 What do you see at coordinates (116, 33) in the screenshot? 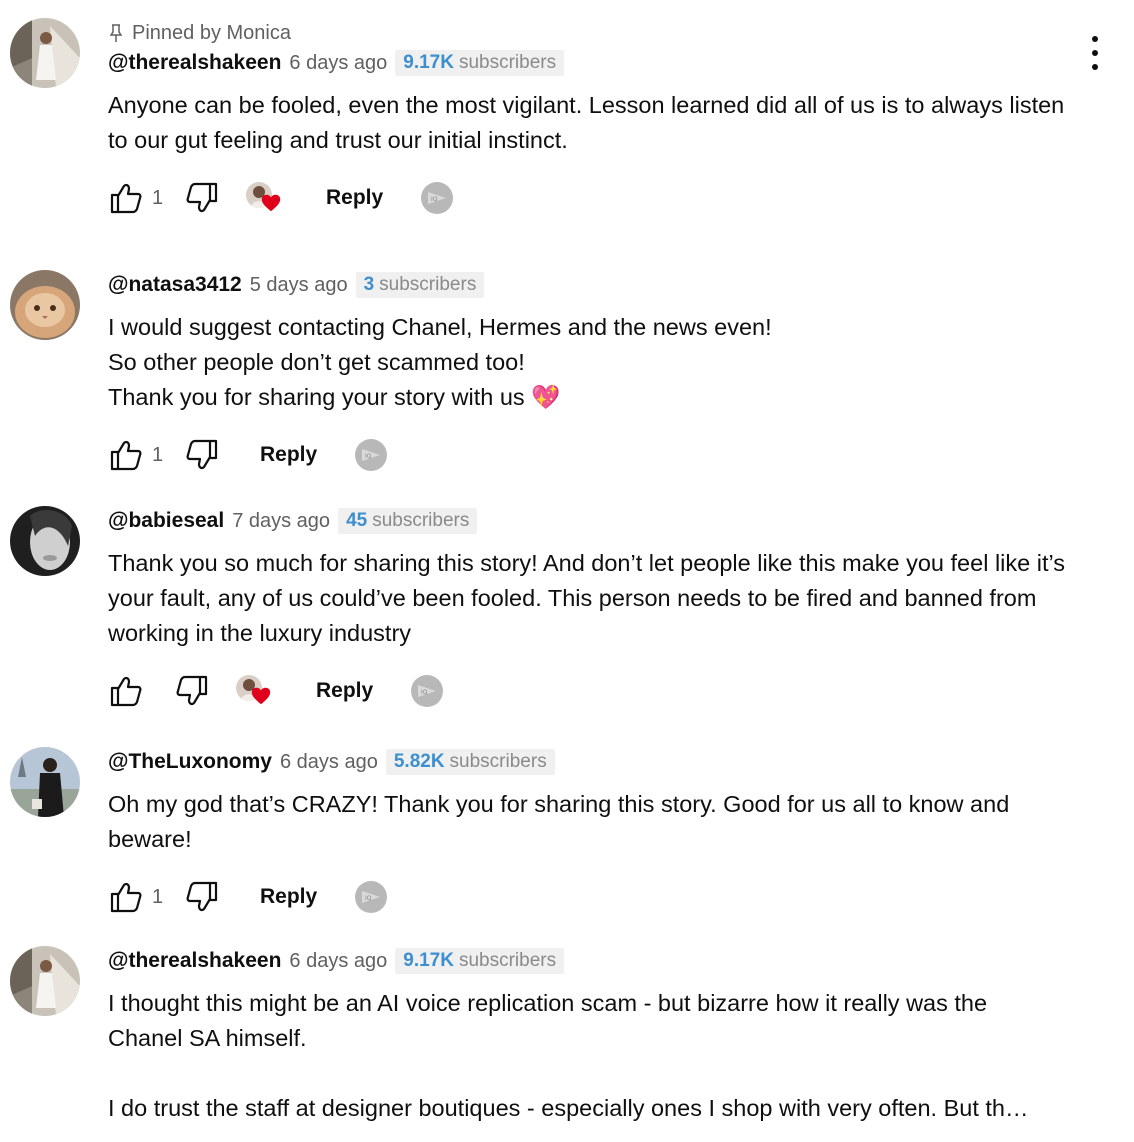
I see `pin-icon` at bounding box center [116, 33].